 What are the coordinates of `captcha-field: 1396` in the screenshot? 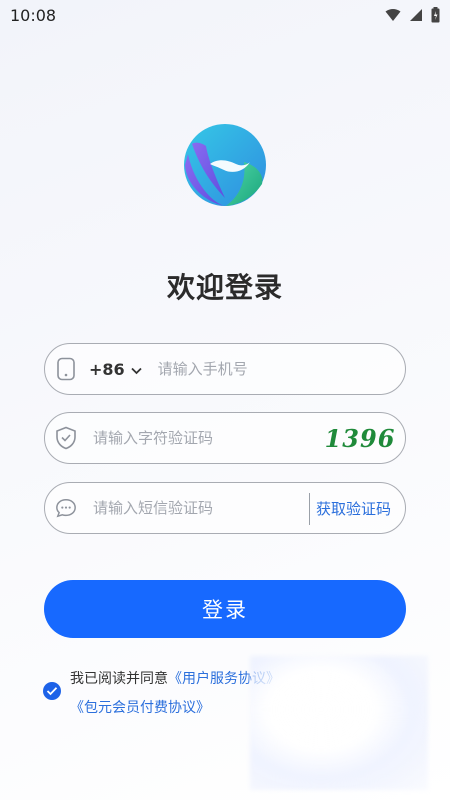 It's located at (225, 438).